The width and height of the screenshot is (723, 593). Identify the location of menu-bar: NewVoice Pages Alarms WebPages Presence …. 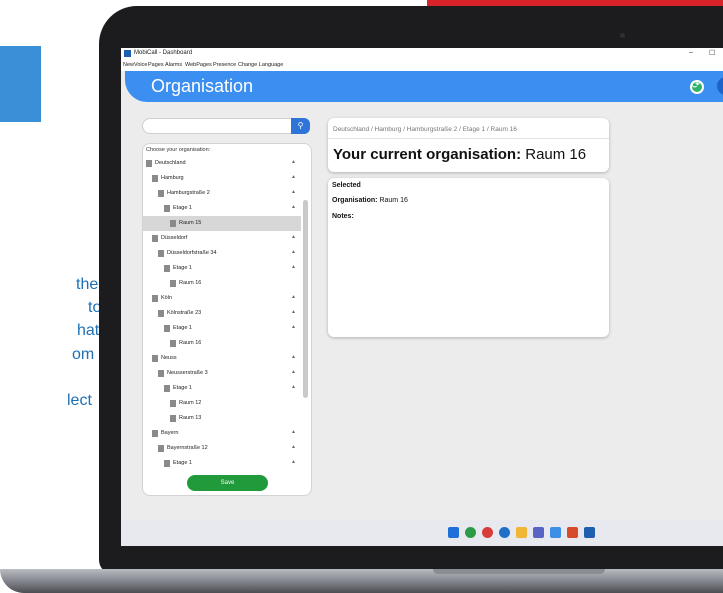
(422, 65).